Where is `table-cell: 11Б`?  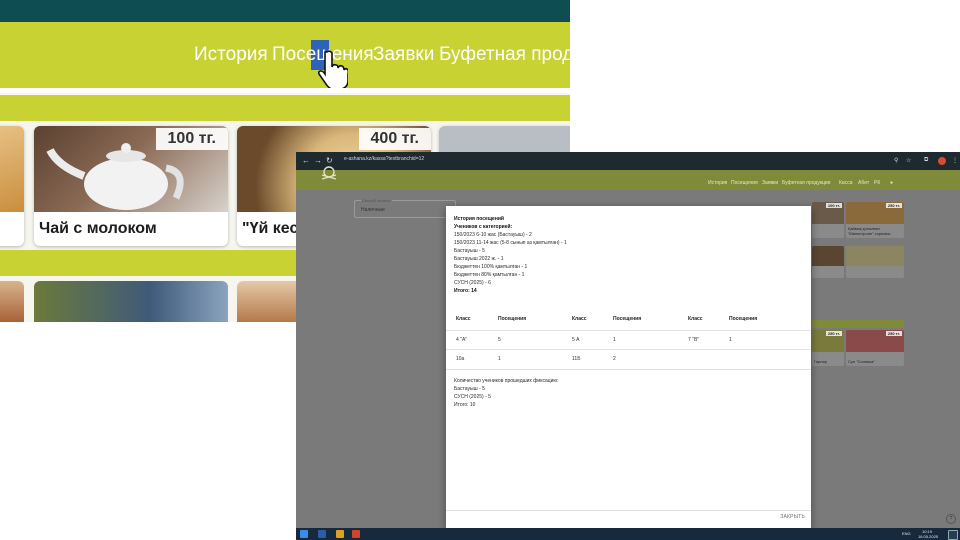
table-cell: 11Б is located at coordinates (576, 359).